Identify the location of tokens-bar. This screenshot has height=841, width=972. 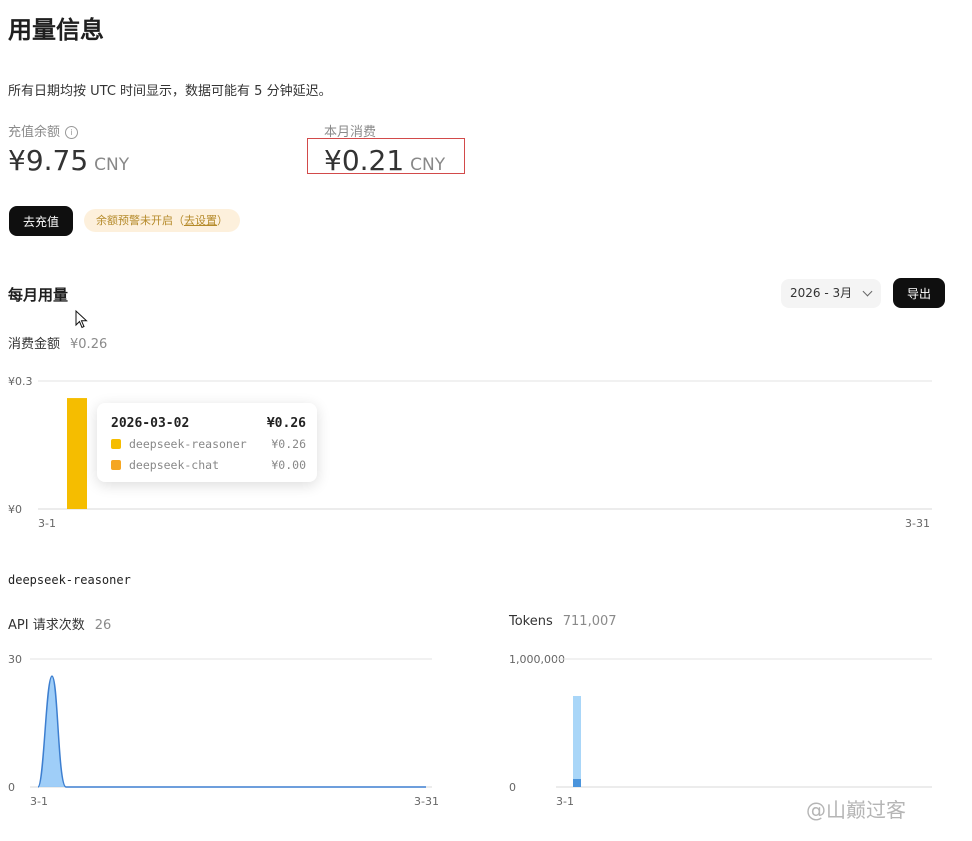
(577, 741).